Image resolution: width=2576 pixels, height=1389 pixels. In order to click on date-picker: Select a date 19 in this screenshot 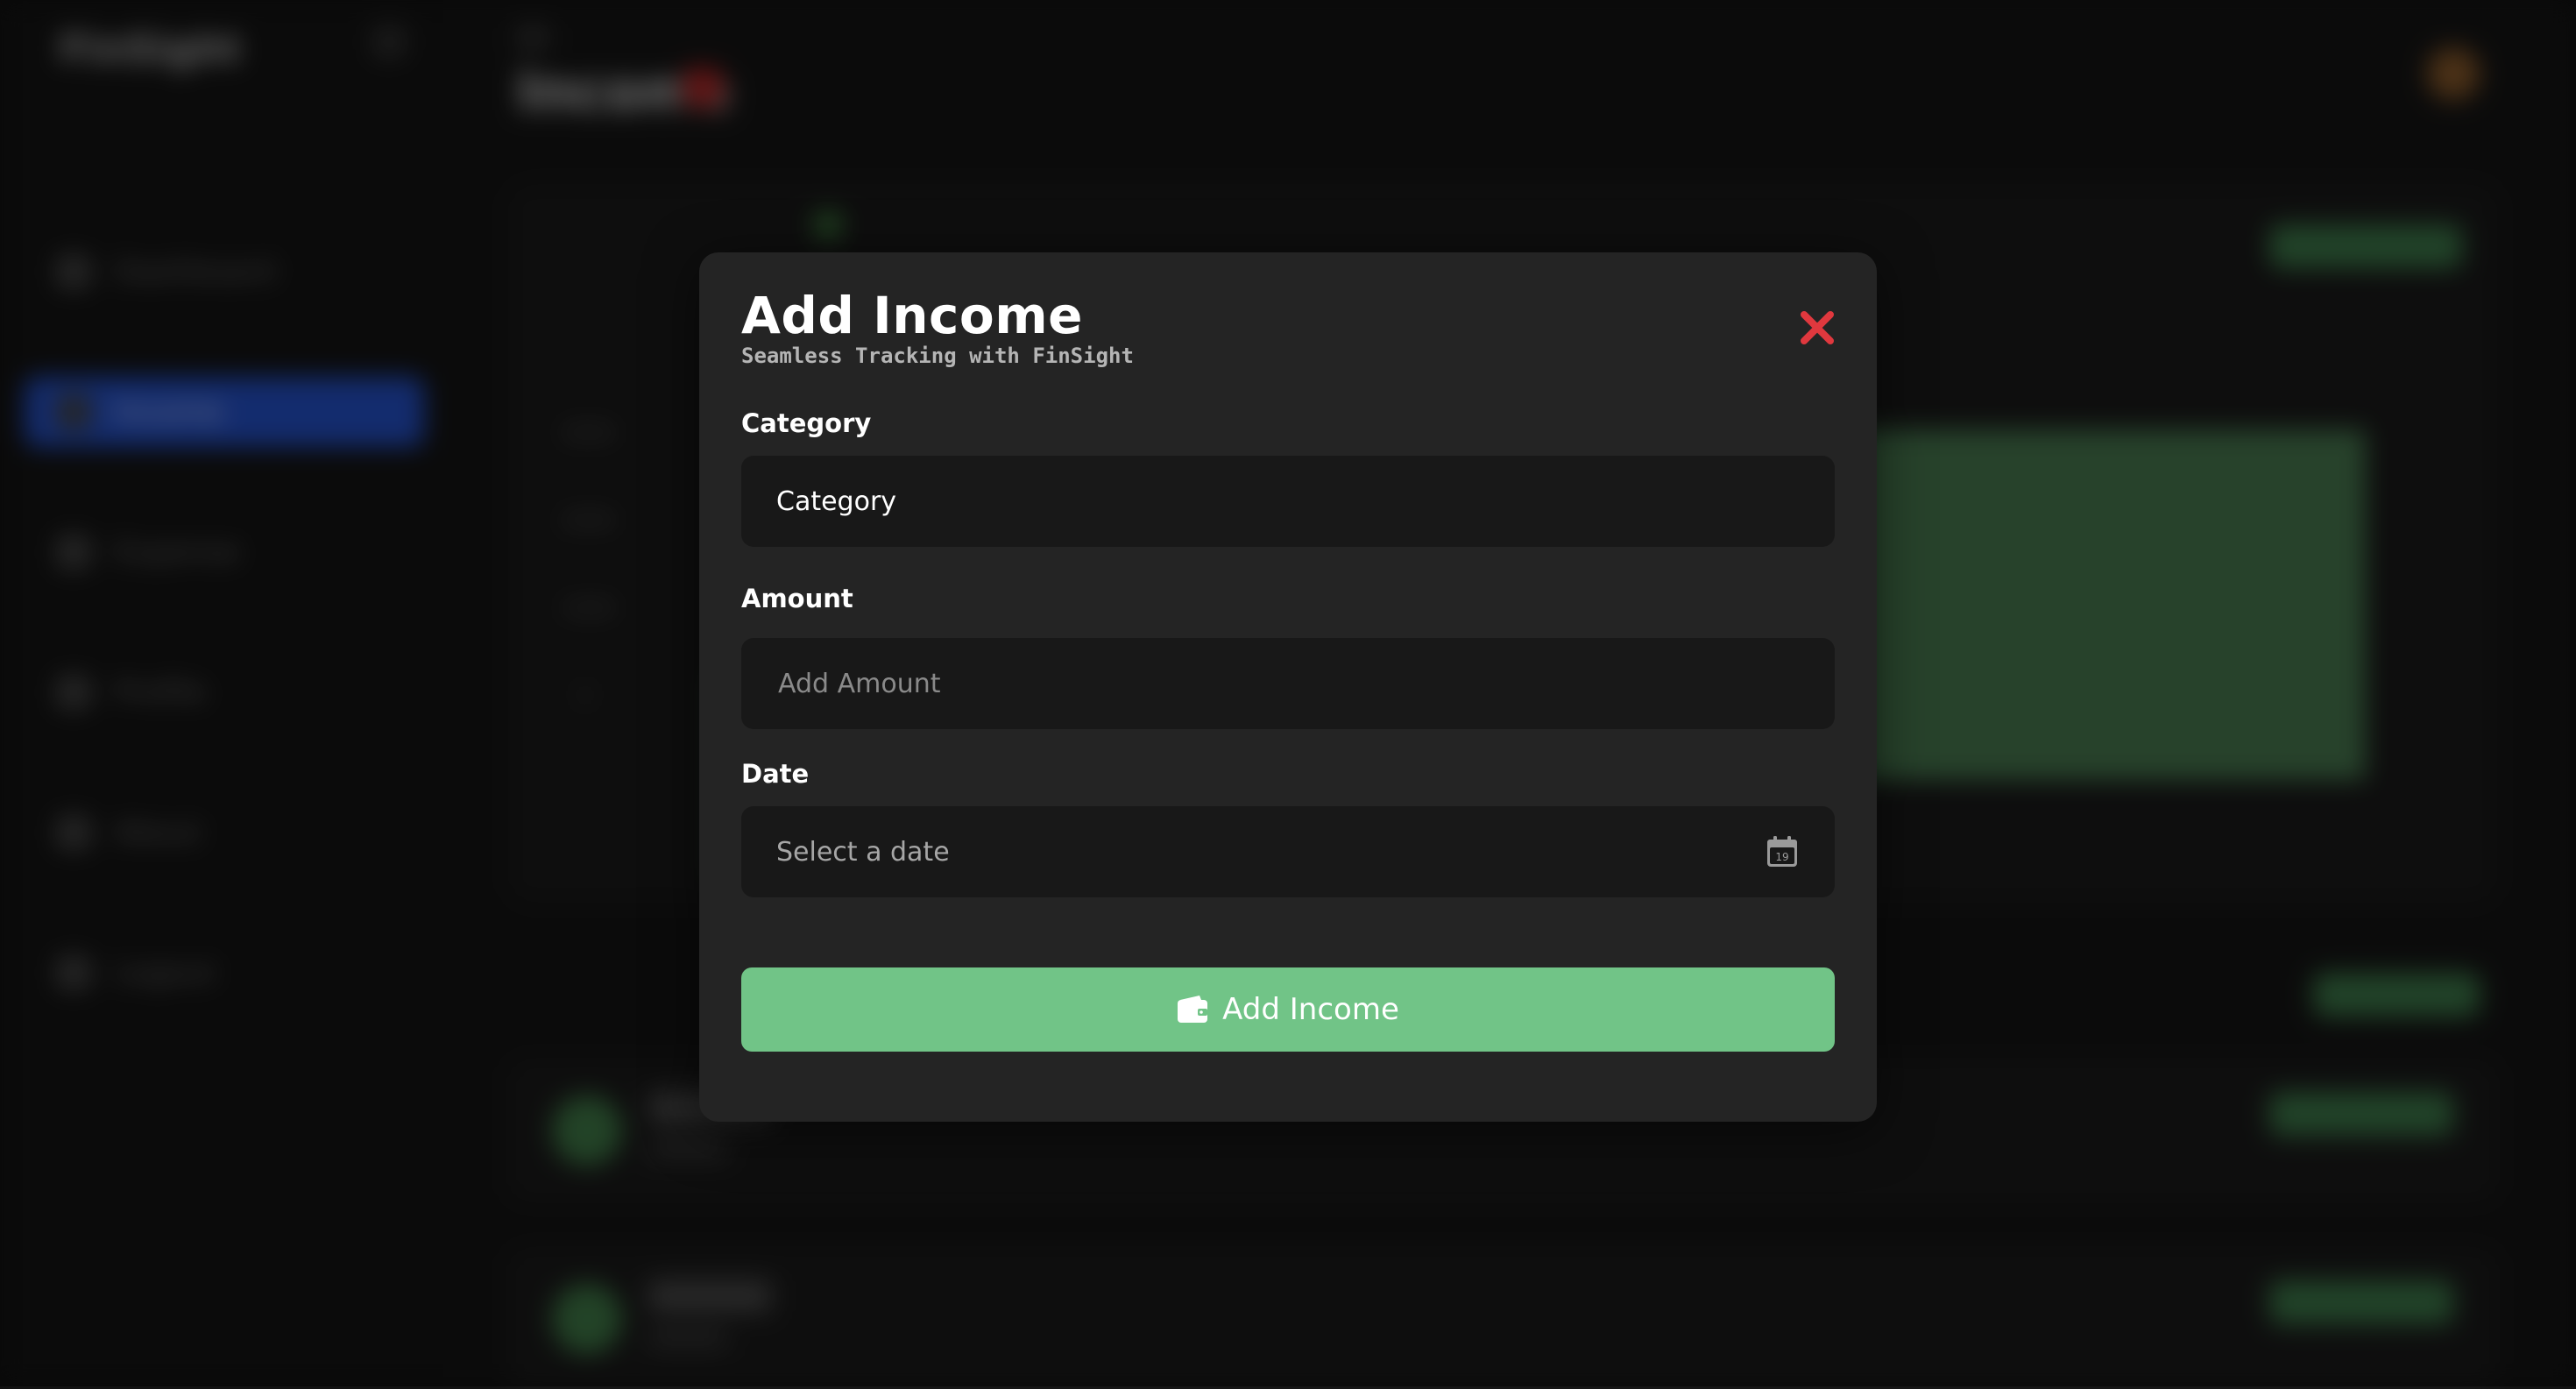, I will do `click(1288, 851)`.